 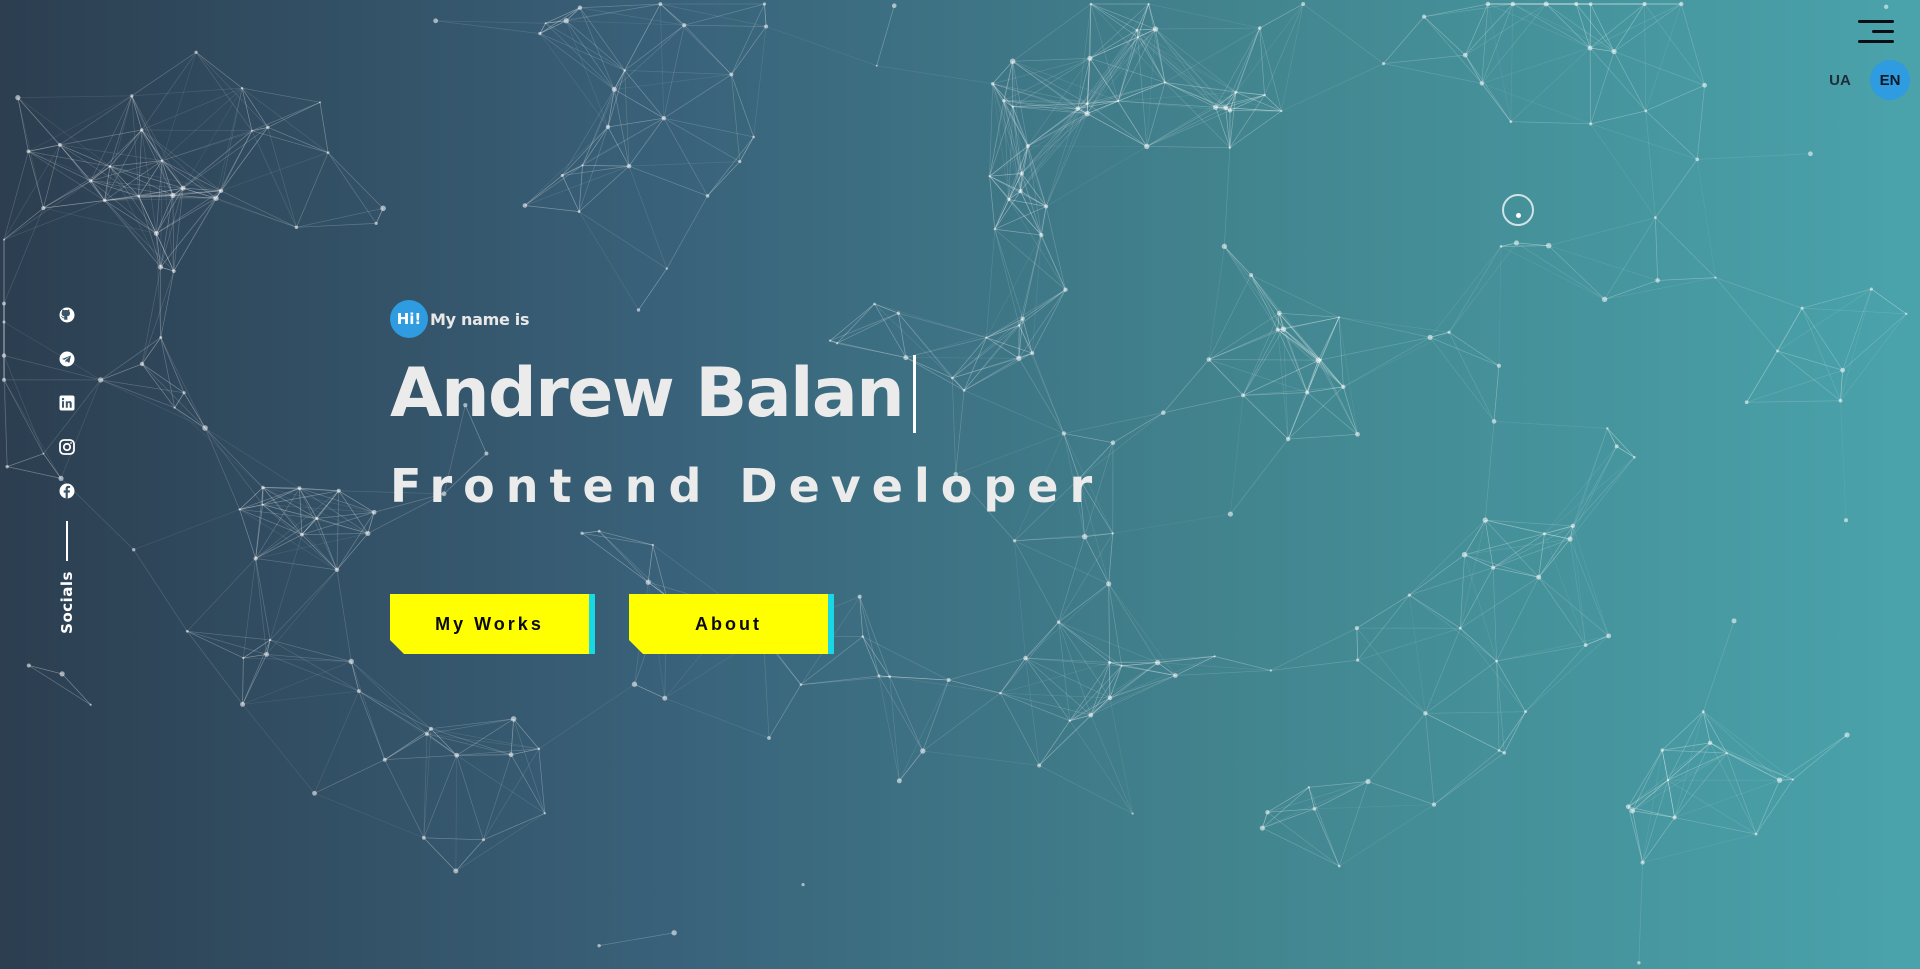 I want to click on lang-en-button: EN, so click(x=1890, y=80).